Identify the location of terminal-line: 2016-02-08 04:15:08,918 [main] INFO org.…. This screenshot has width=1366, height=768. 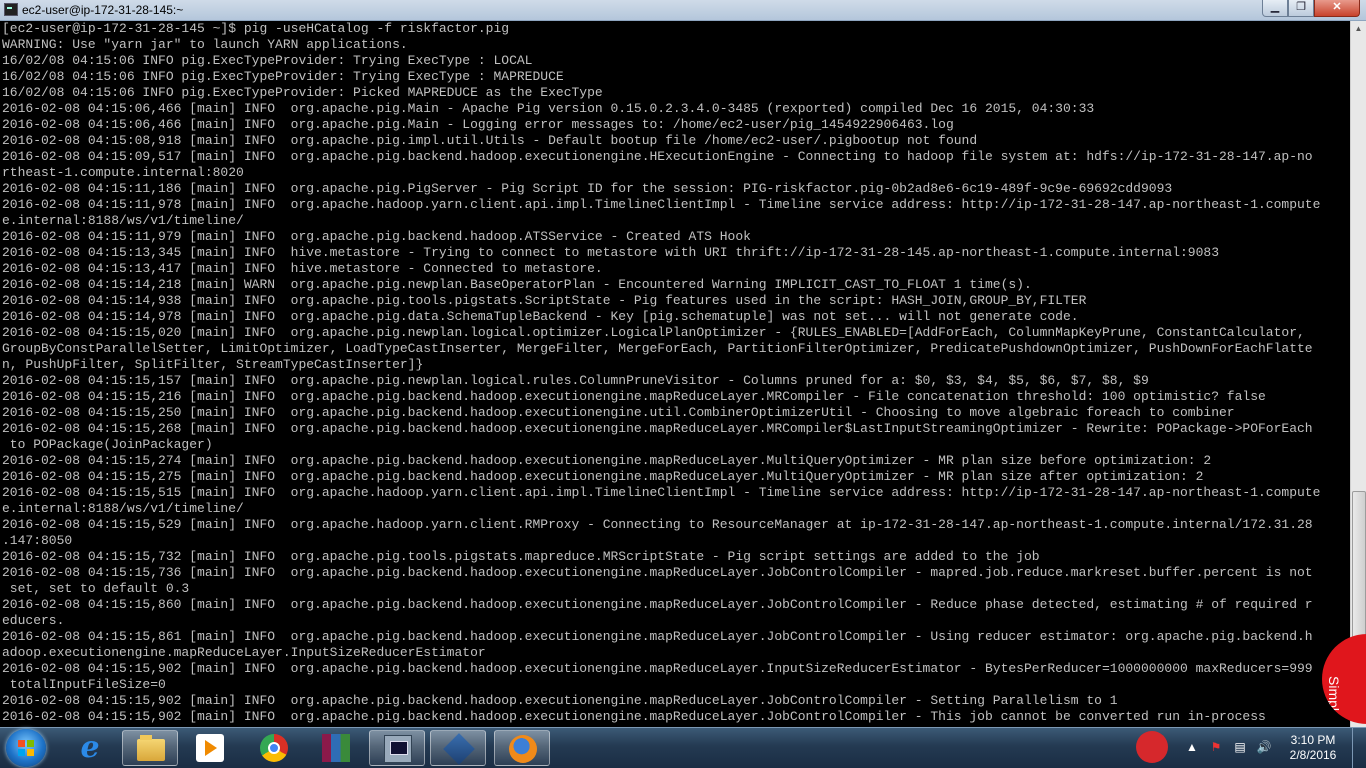
(490, 140).